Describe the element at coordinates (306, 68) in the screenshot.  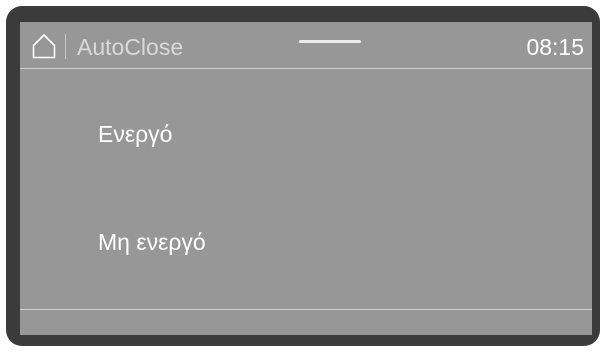
I see `header-separator` at that location.